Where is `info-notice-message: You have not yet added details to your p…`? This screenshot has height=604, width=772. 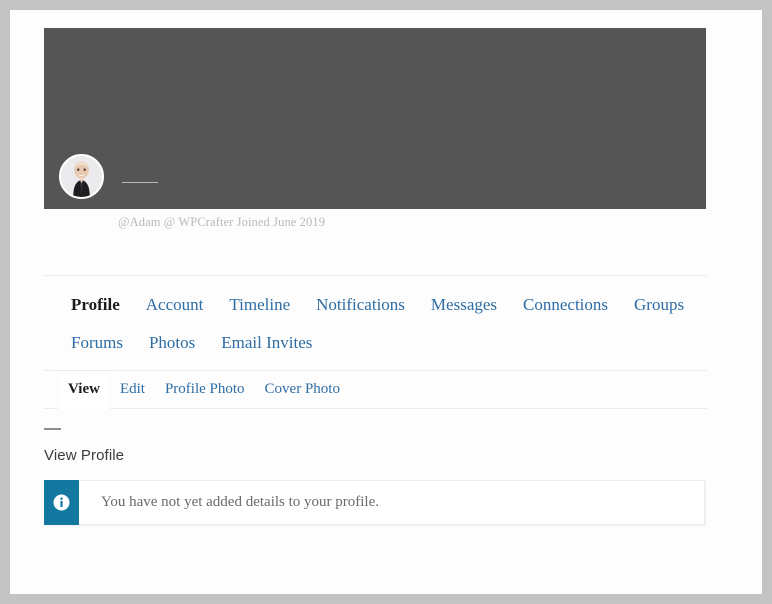 info-notice-message: You have not yet added details to your p… is located at coordinates (240, 502).